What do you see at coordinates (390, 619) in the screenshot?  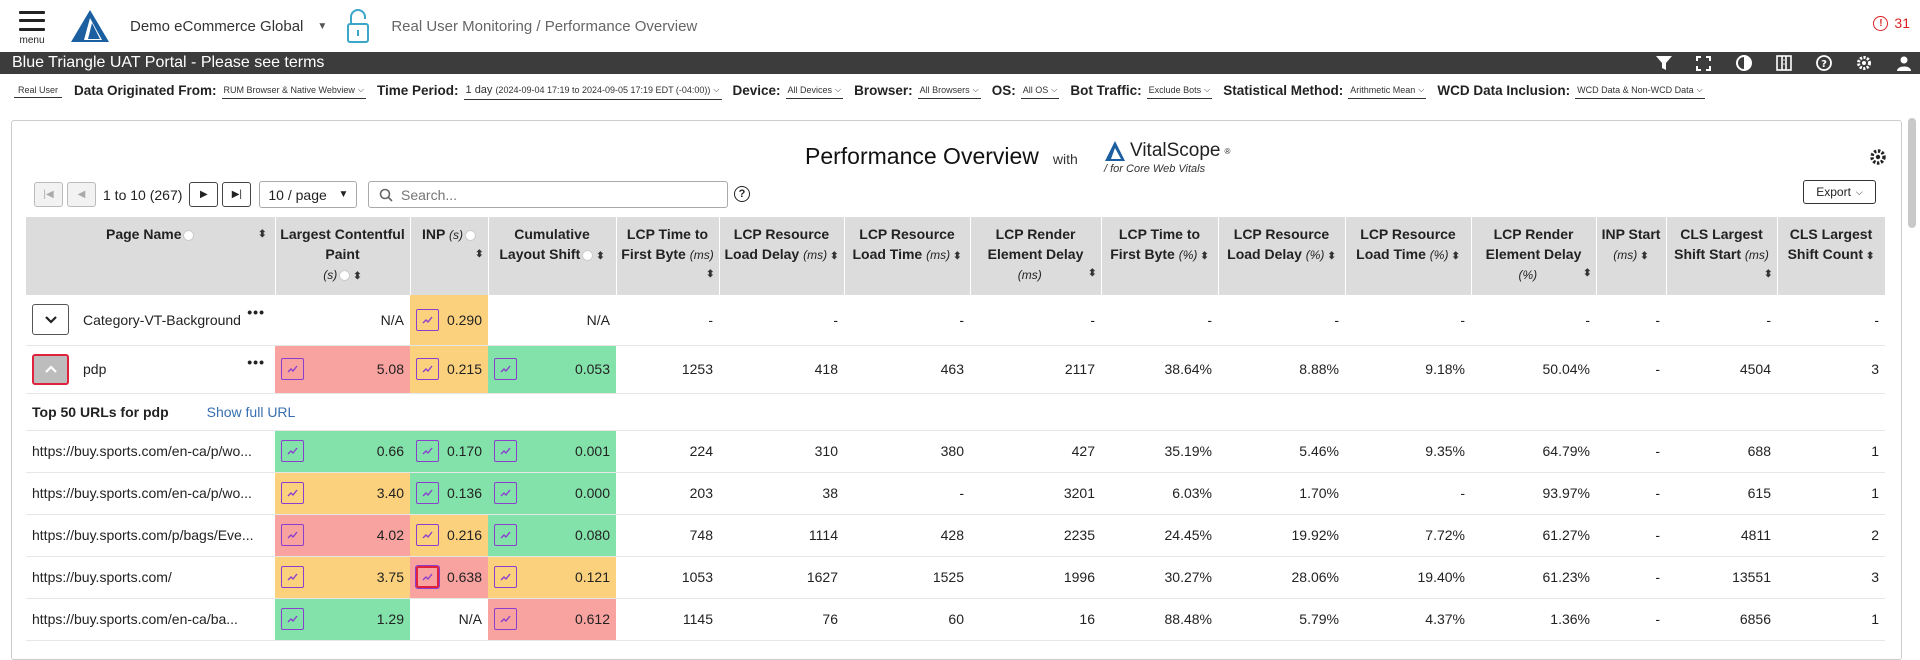 I see `lcp-value: 1.29` at bounding box center [390, 619].